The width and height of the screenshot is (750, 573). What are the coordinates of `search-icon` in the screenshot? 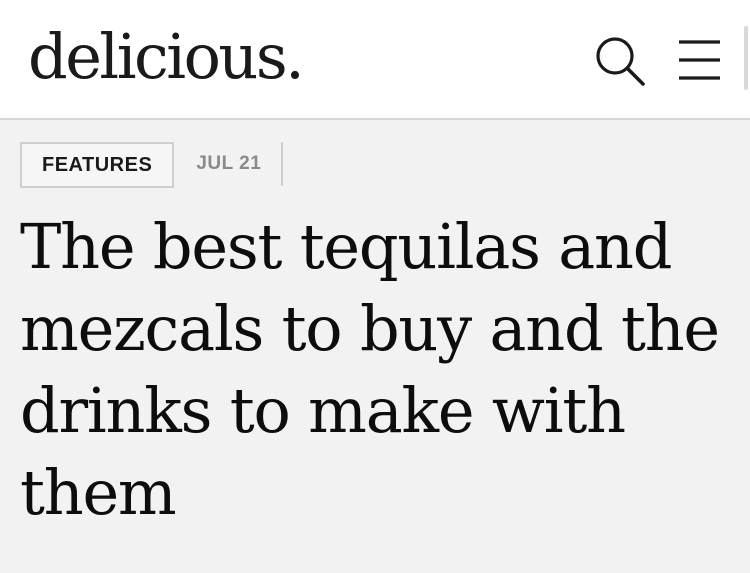 It's located at (620, 61).